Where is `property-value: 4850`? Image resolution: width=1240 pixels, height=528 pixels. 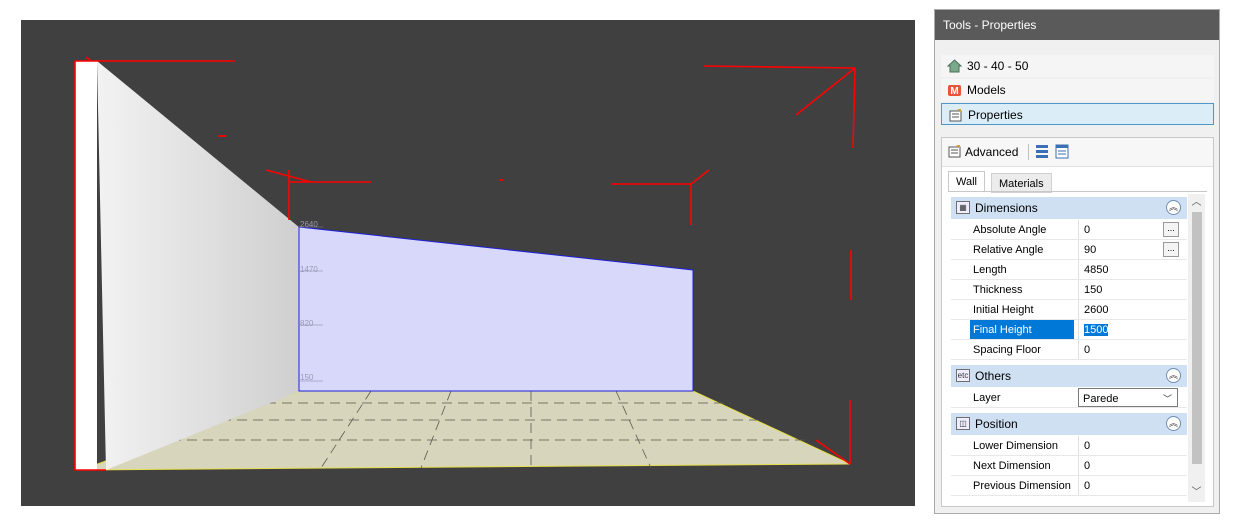 property-value: 4850 is located at coordinates (1128, 269).